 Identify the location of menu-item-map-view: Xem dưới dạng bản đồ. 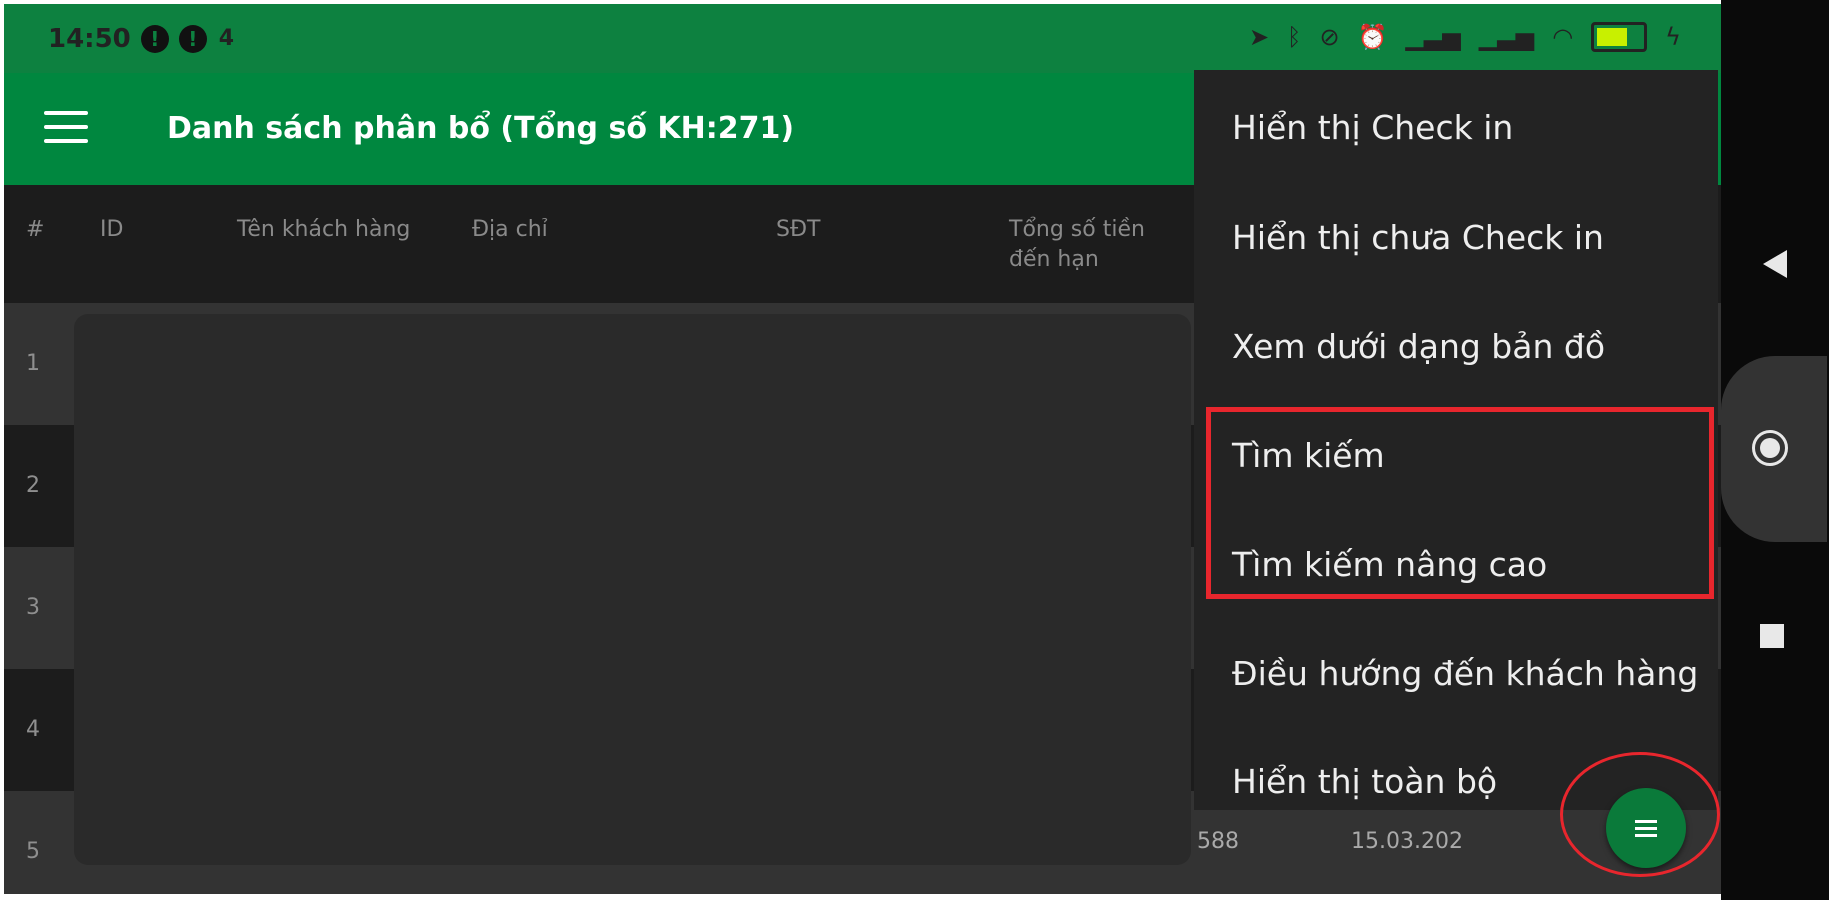
(1418, 346).